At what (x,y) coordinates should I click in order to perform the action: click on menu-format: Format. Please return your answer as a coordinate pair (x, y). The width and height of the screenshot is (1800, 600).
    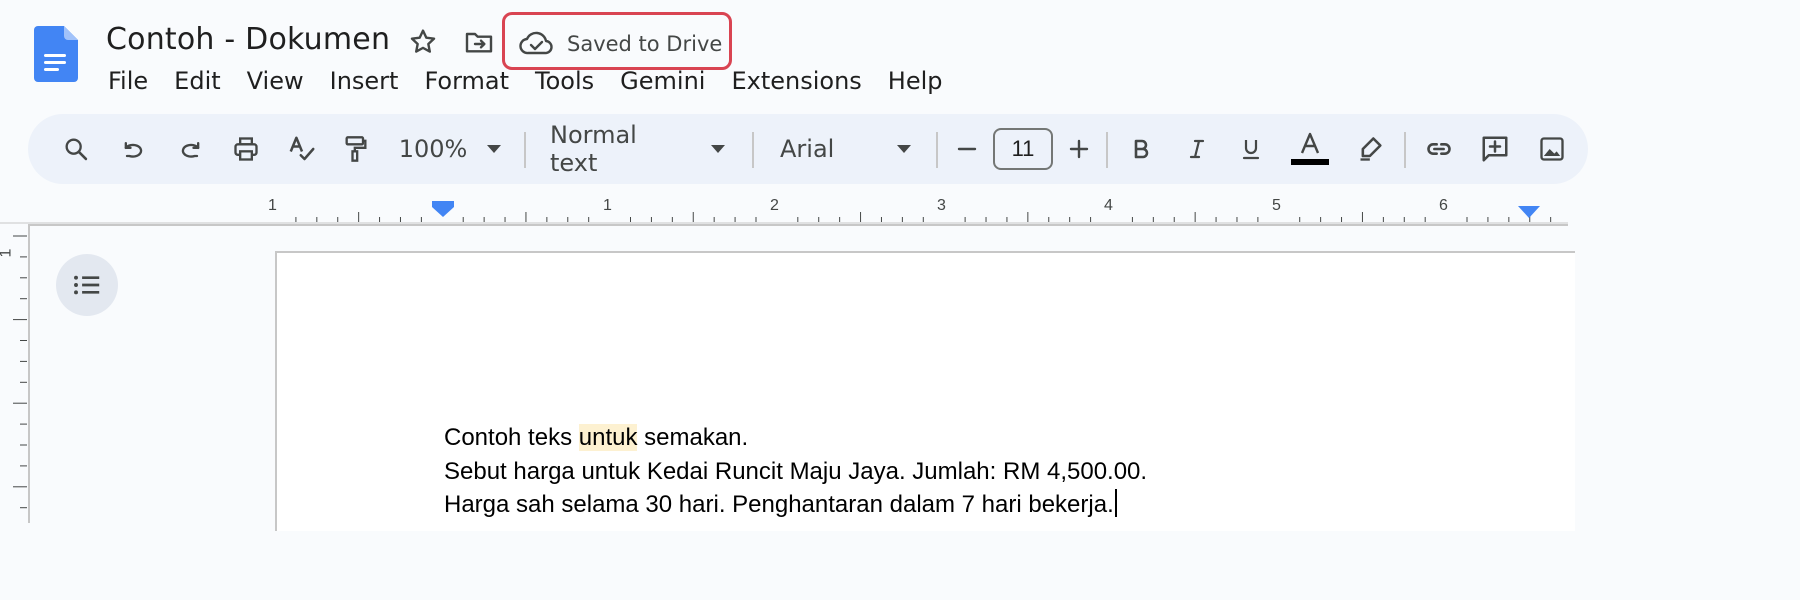
    Looking at the image, I should click on (466, 81).